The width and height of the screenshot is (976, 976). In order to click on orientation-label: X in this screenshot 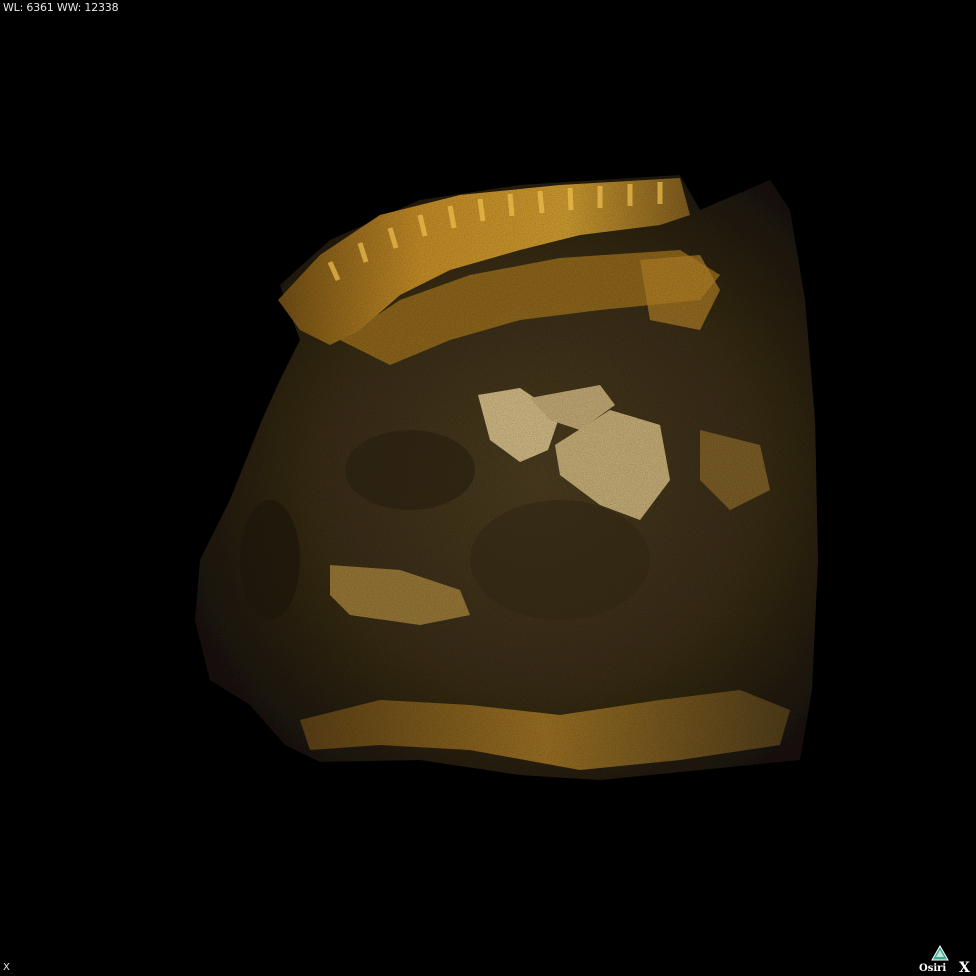, I will do `click(6, 967)`.